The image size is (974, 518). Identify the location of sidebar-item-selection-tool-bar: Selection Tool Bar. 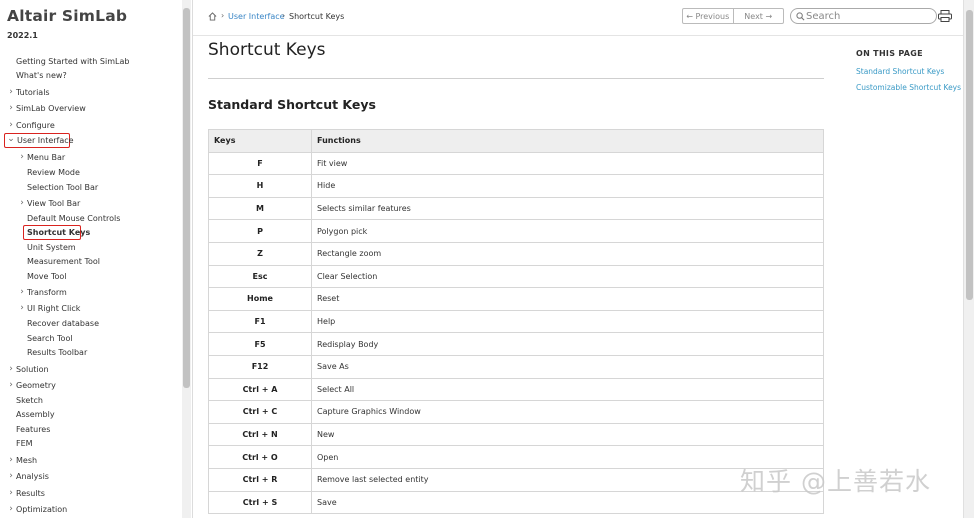
(62, 187).